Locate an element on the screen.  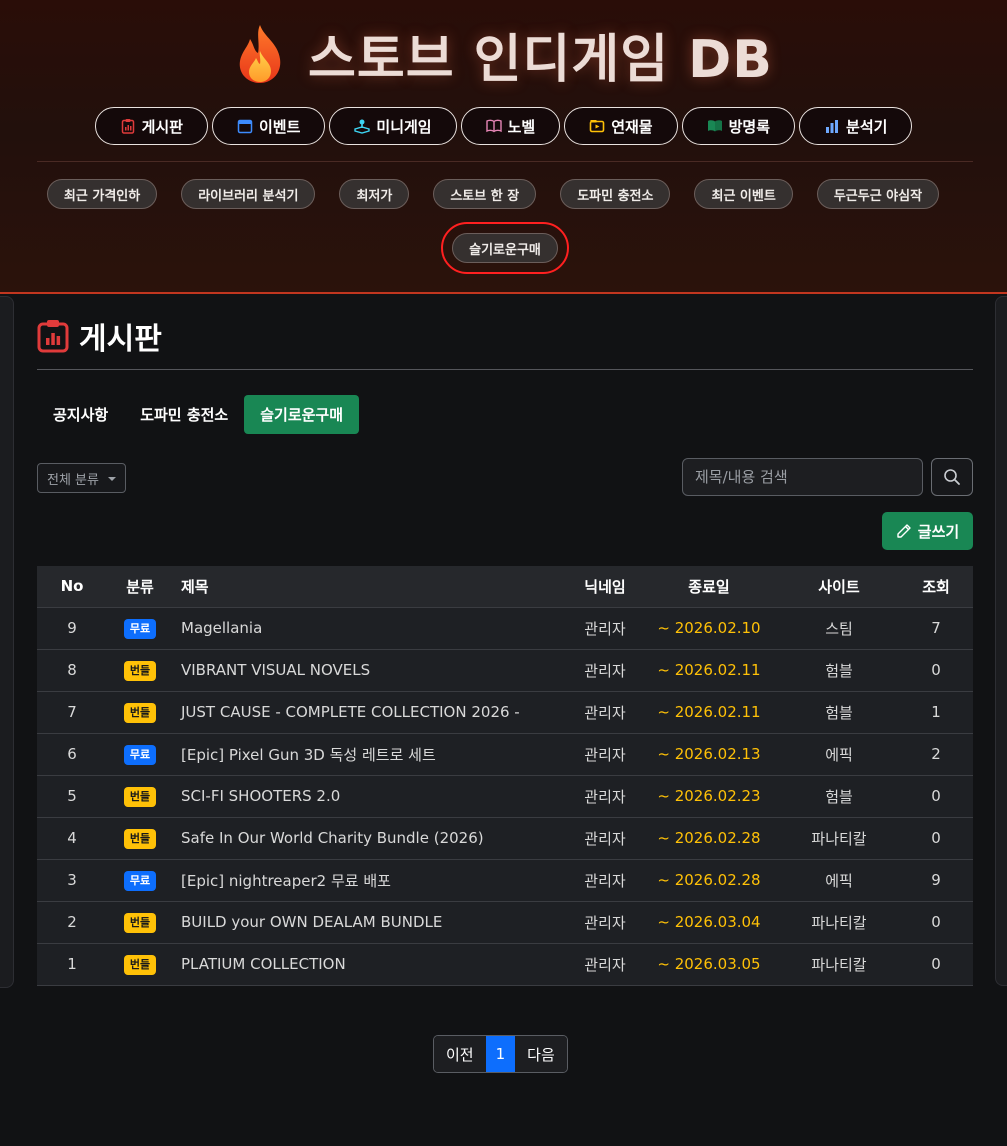
board-title: 게시판 is located at coordinates (99, 337).